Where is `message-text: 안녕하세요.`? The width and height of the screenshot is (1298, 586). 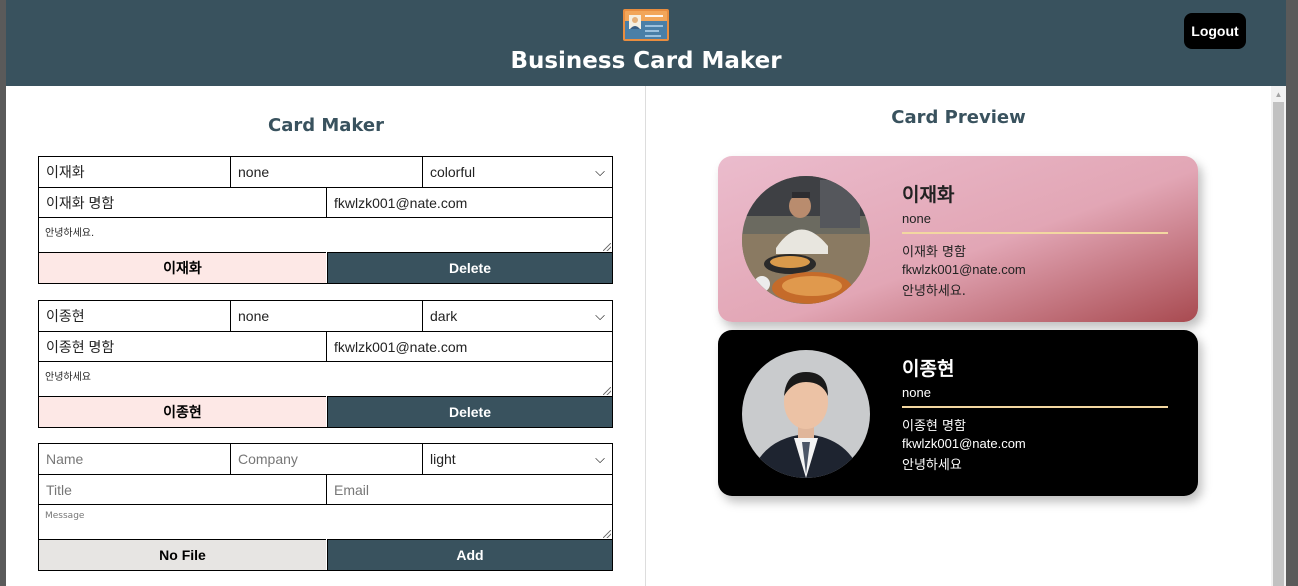 message-text: 안녕하세요. is located at coordinates (70, 233).